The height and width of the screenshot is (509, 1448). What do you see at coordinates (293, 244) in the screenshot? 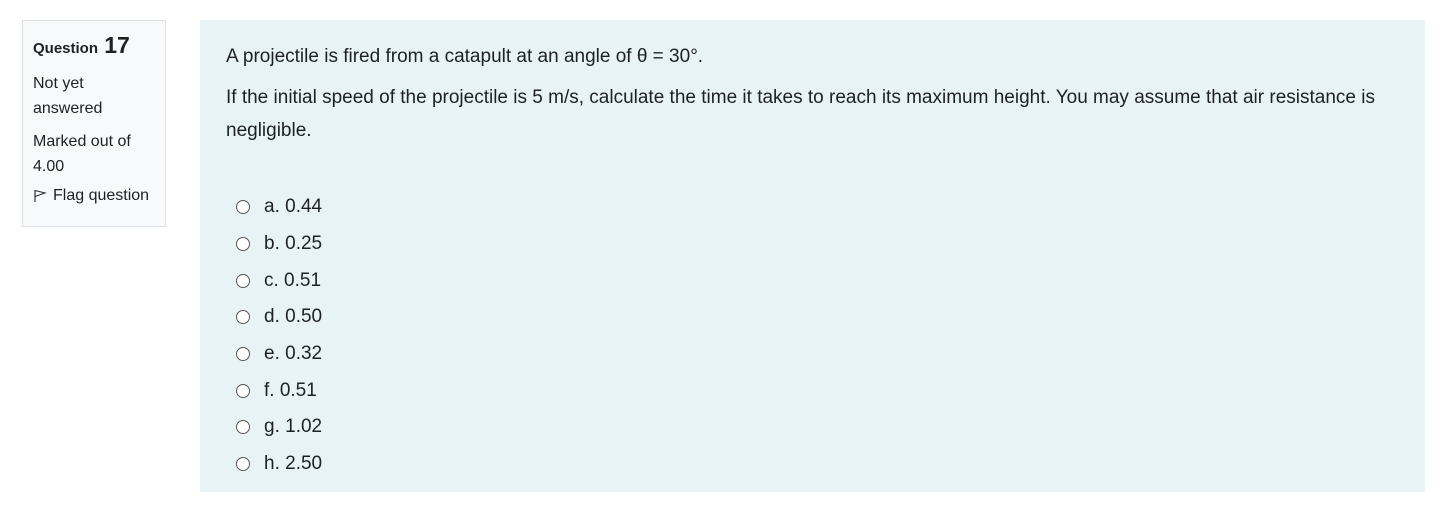
I see `answer-label: b. 0.25` at bounding box center [293, 244].